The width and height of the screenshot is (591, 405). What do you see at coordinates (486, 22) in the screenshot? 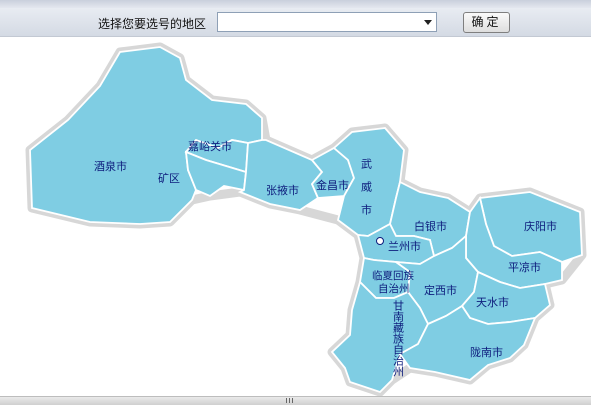
I see `confirm-button: 确定` at bounding box center [486, 22].